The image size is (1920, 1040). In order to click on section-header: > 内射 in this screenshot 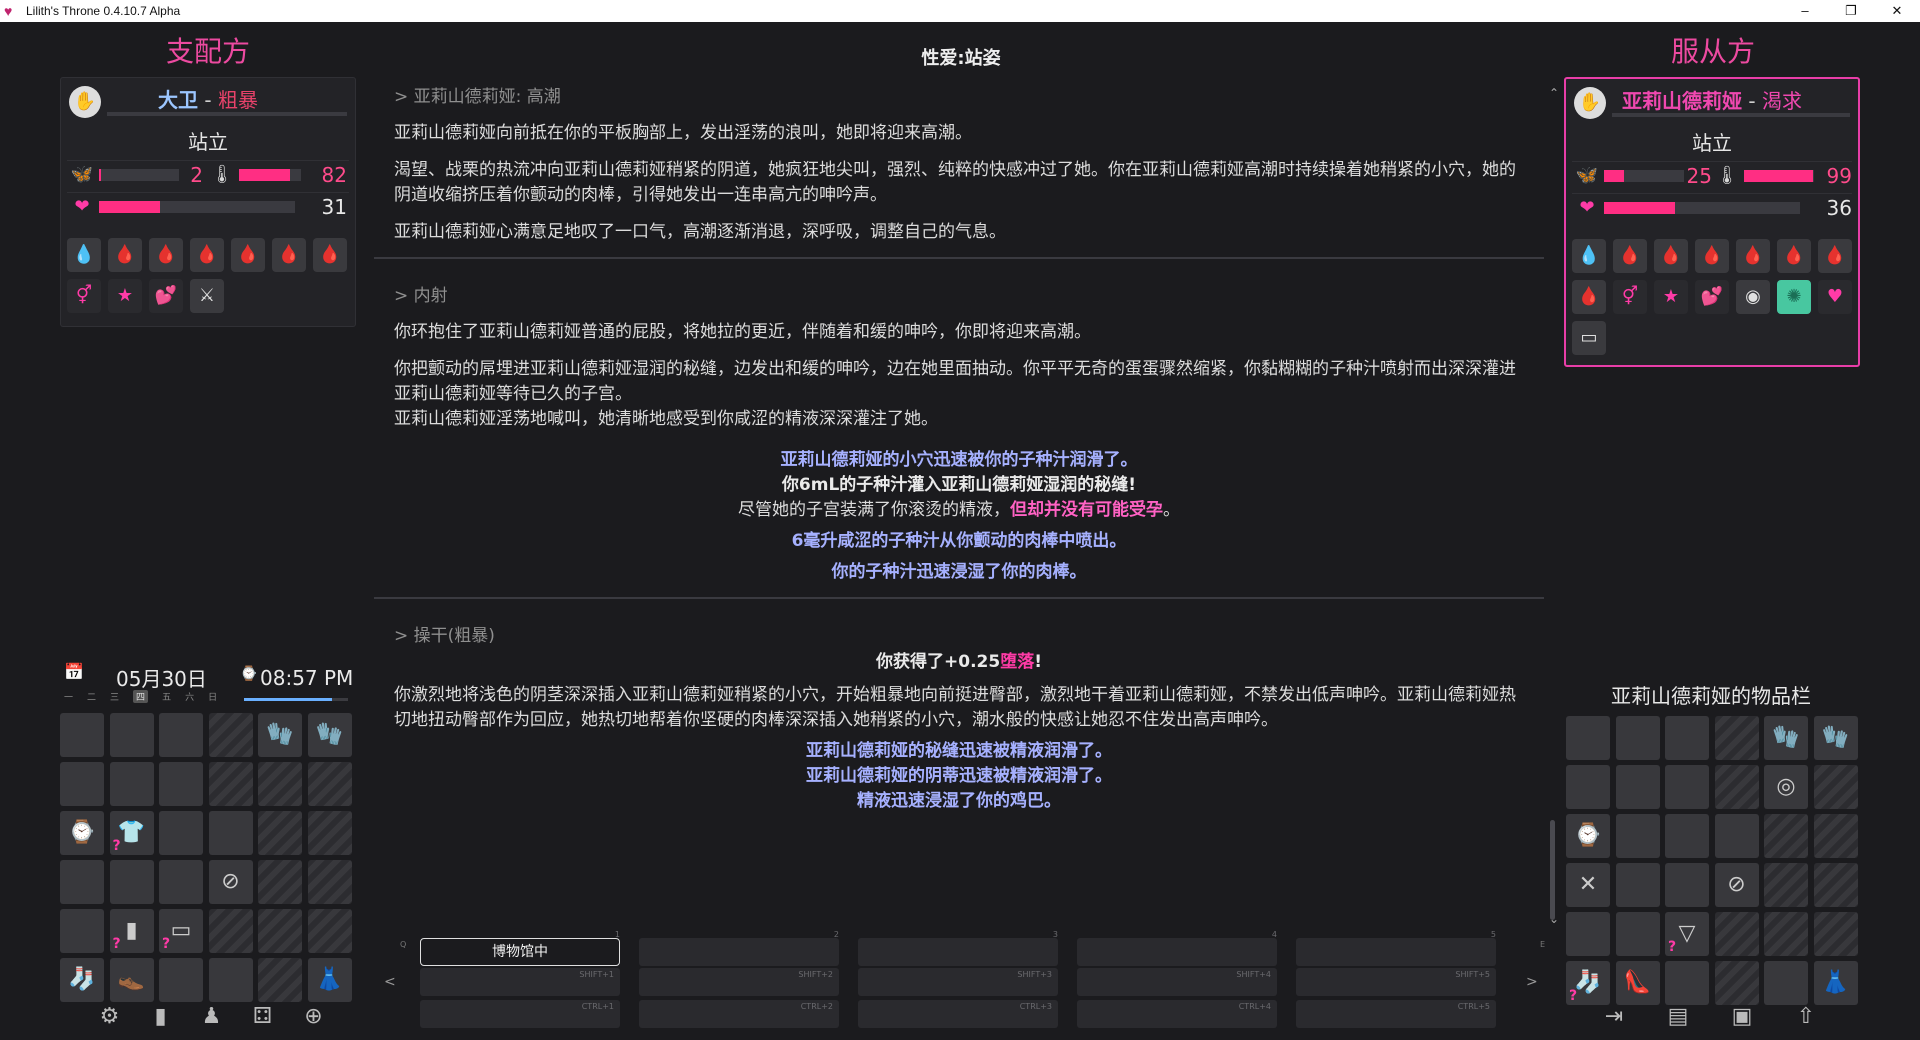, I will do `click(964, 293)`.